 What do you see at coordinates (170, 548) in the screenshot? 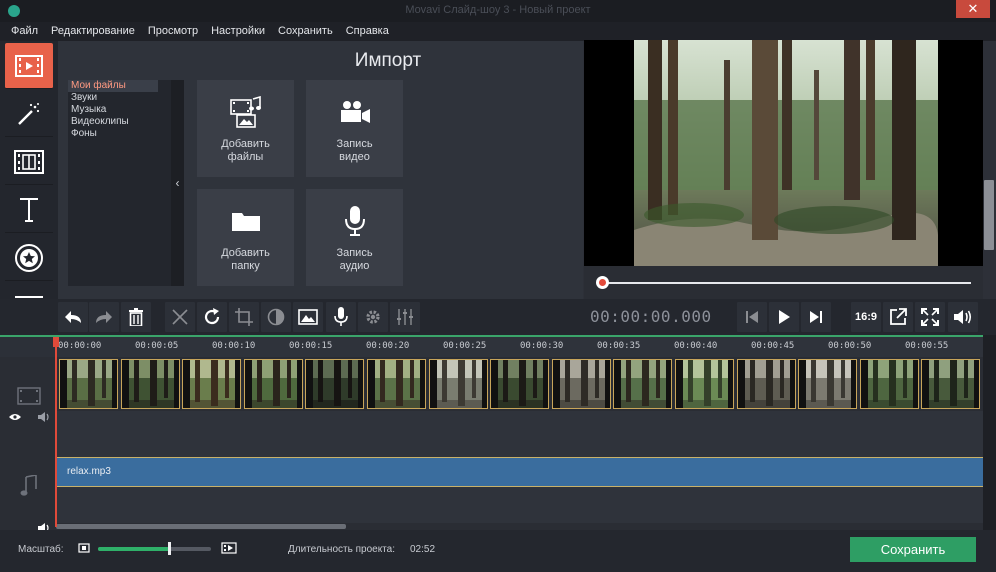
I see `zoom-slider-knob` at bounding box center [170, 548].